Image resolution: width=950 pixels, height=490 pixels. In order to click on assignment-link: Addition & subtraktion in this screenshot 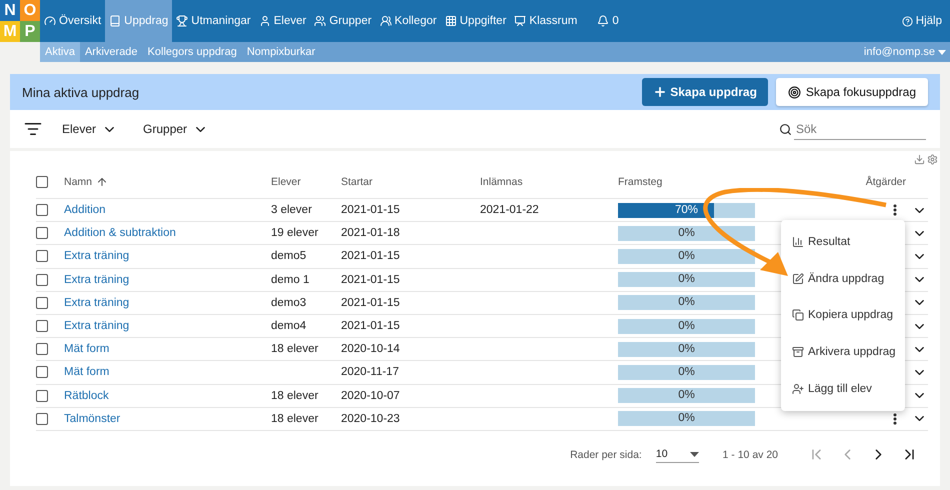, I will do `click(120, 233)`.